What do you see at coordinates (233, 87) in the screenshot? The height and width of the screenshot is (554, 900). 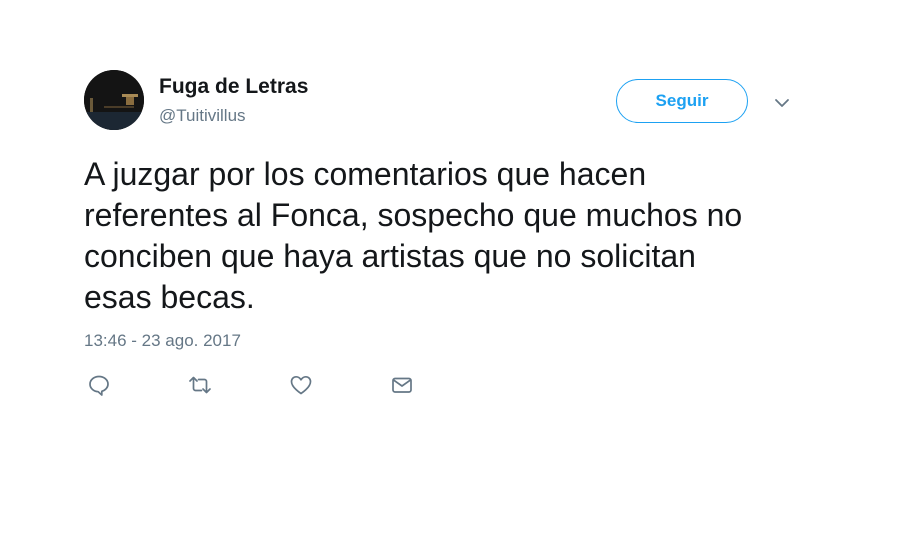 I see `author-display-name: Fuga de Letras` at bounding box center [233, 87].